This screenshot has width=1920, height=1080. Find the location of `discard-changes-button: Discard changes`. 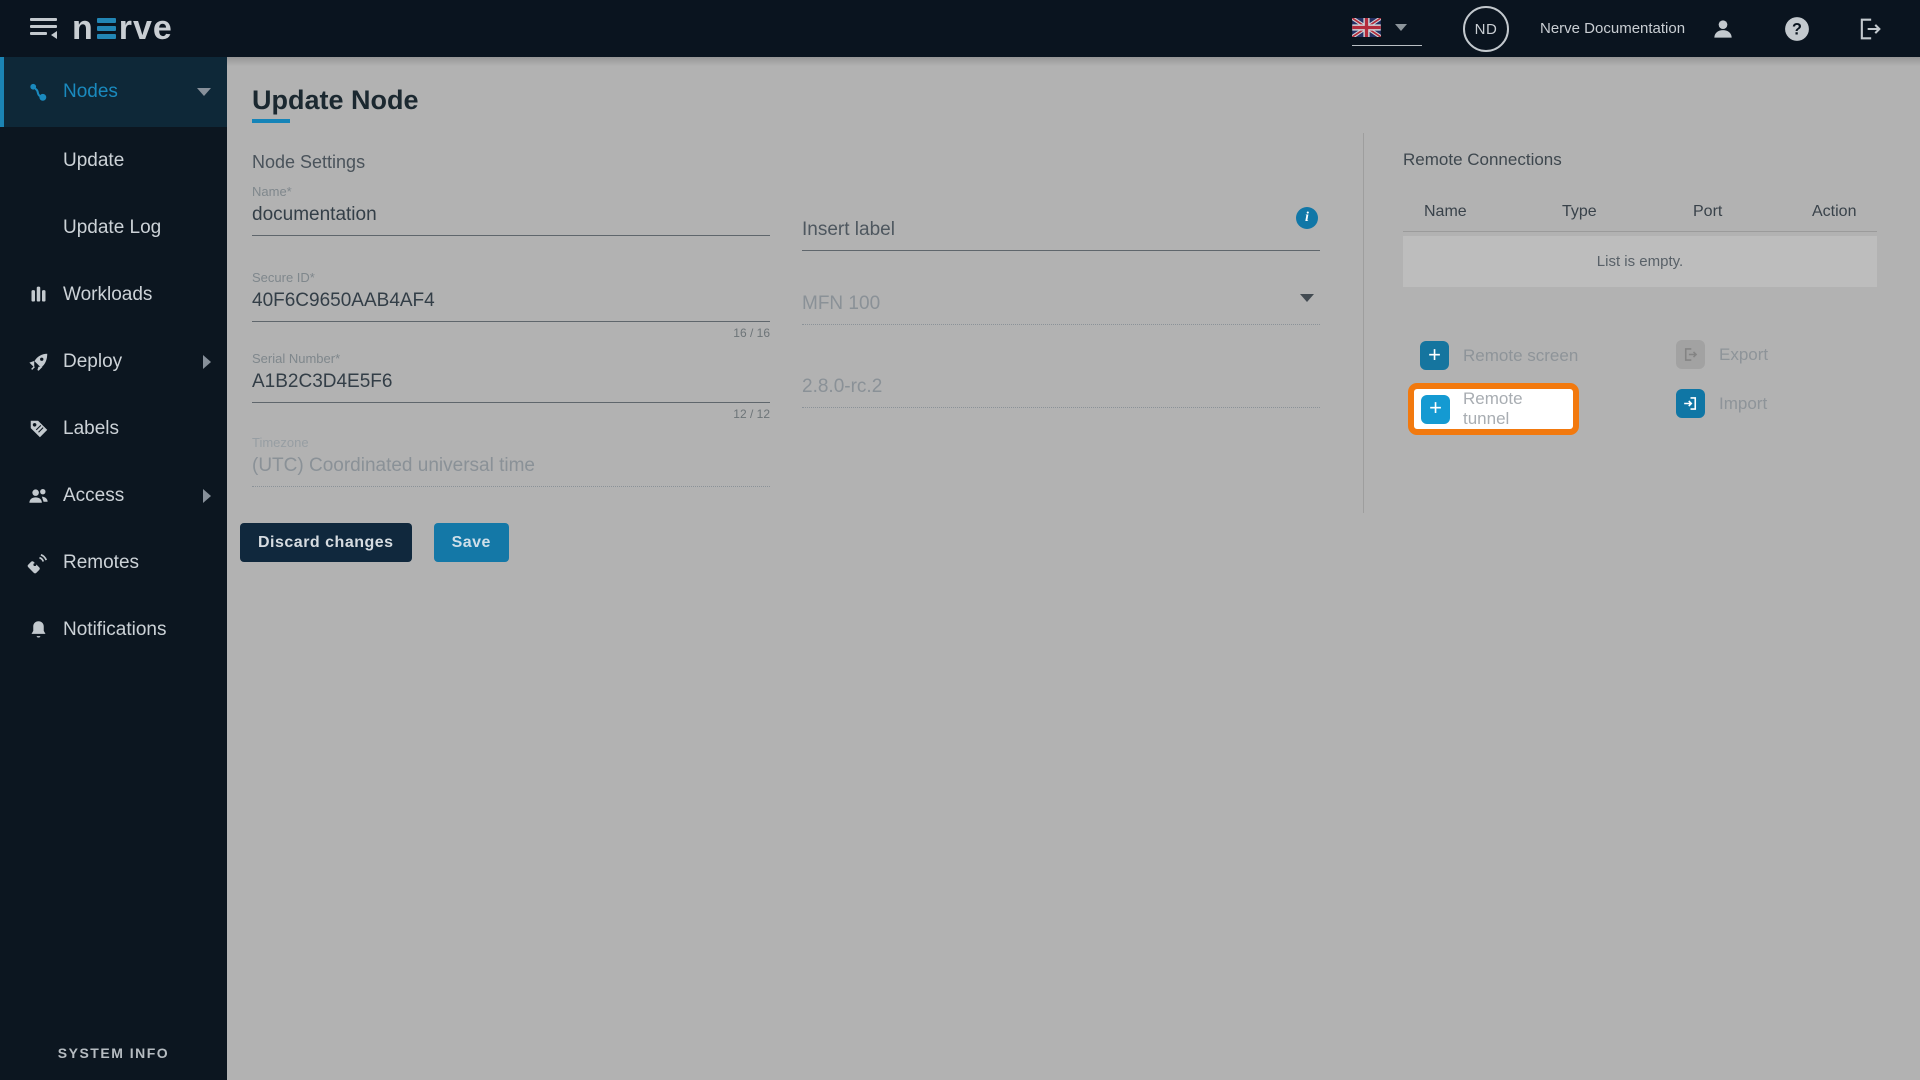

discard-changes-button: Discard changes is located at coordinates (326, 542).